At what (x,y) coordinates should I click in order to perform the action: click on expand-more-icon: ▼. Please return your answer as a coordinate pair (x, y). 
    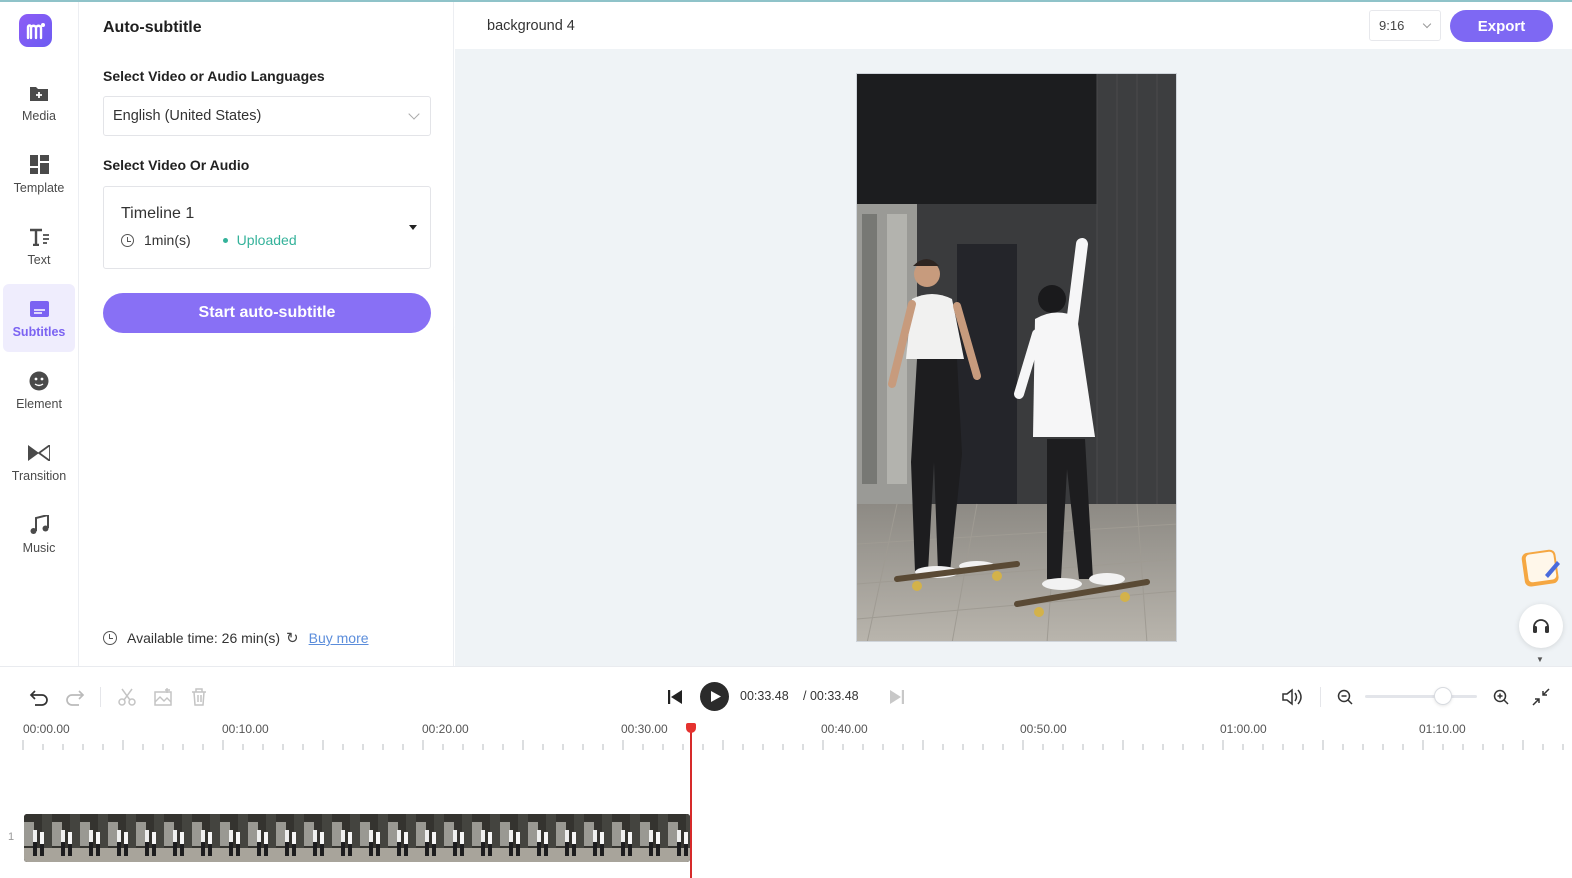
    Looking at the image, I should click on (1540, 659).